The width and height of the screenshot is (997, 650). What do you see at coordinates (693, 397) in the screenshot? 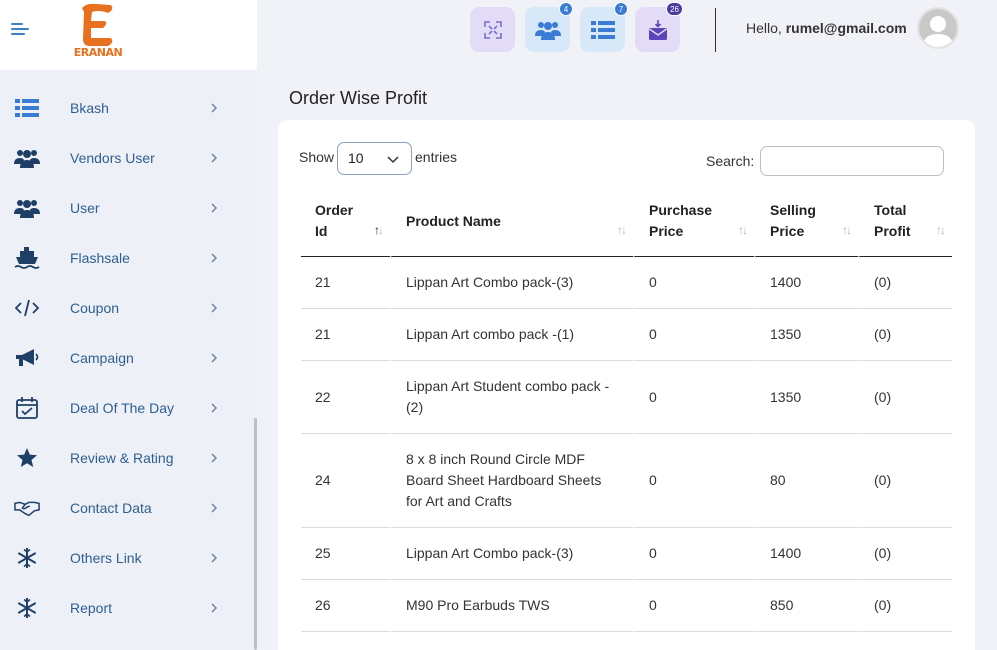
I see `cell-purchase-price: 0` at bounding box center [693, 397].